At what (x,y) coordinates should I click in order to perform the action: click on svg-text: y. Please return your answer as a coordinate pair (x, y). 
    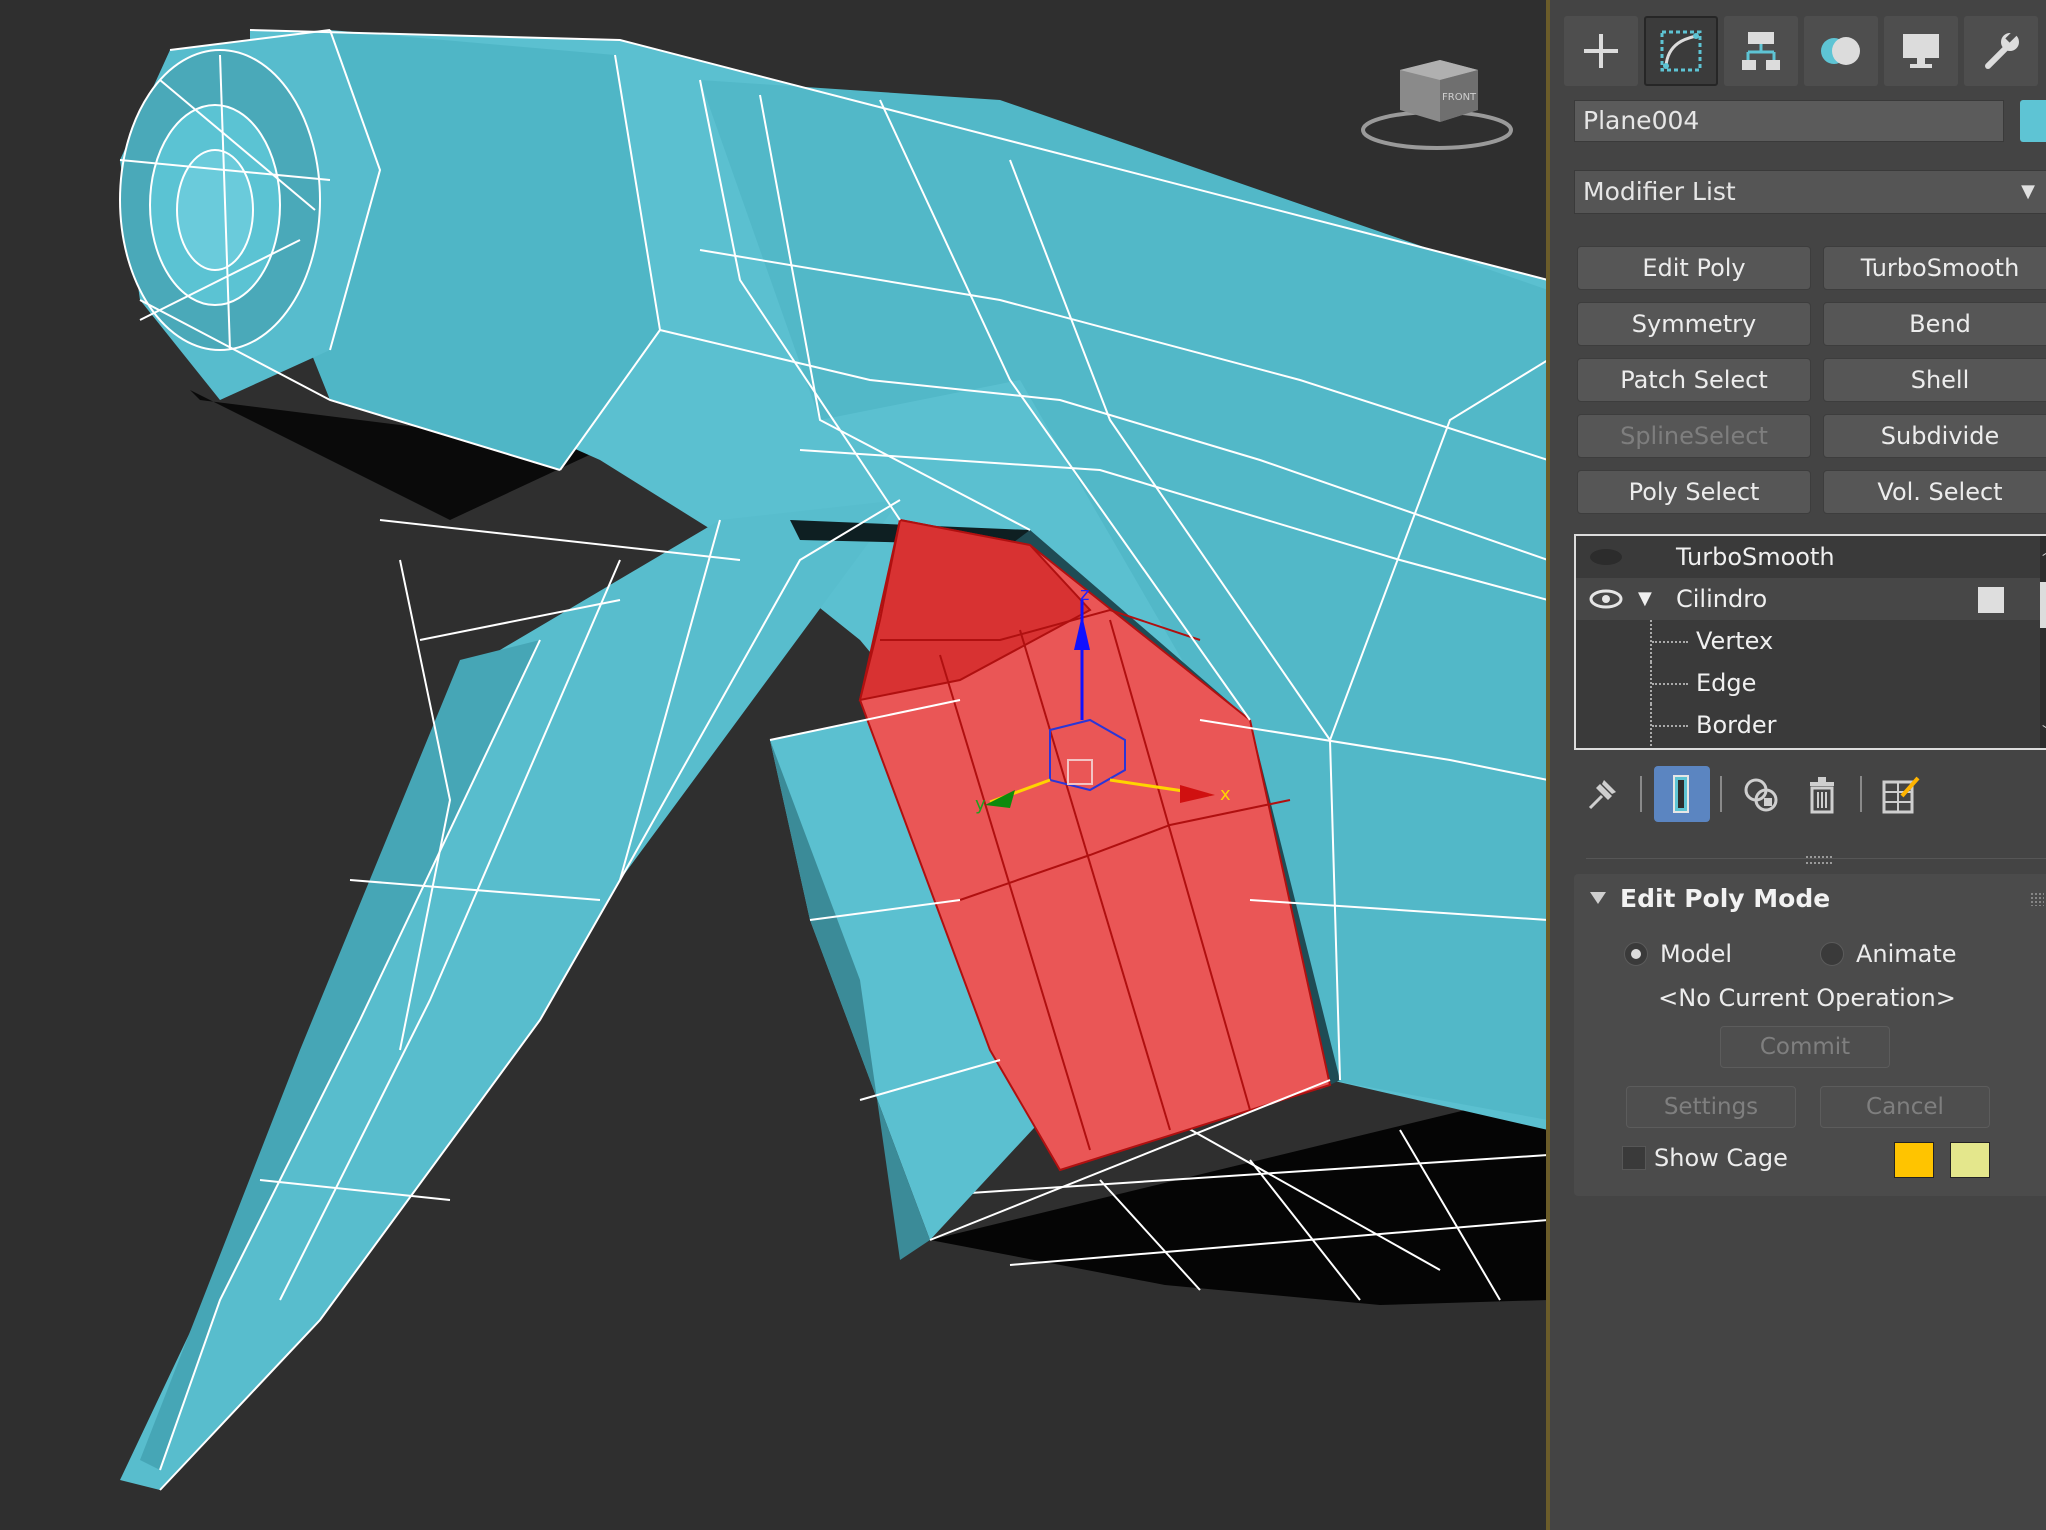
    Looking at the image, I should click on (980, 804).